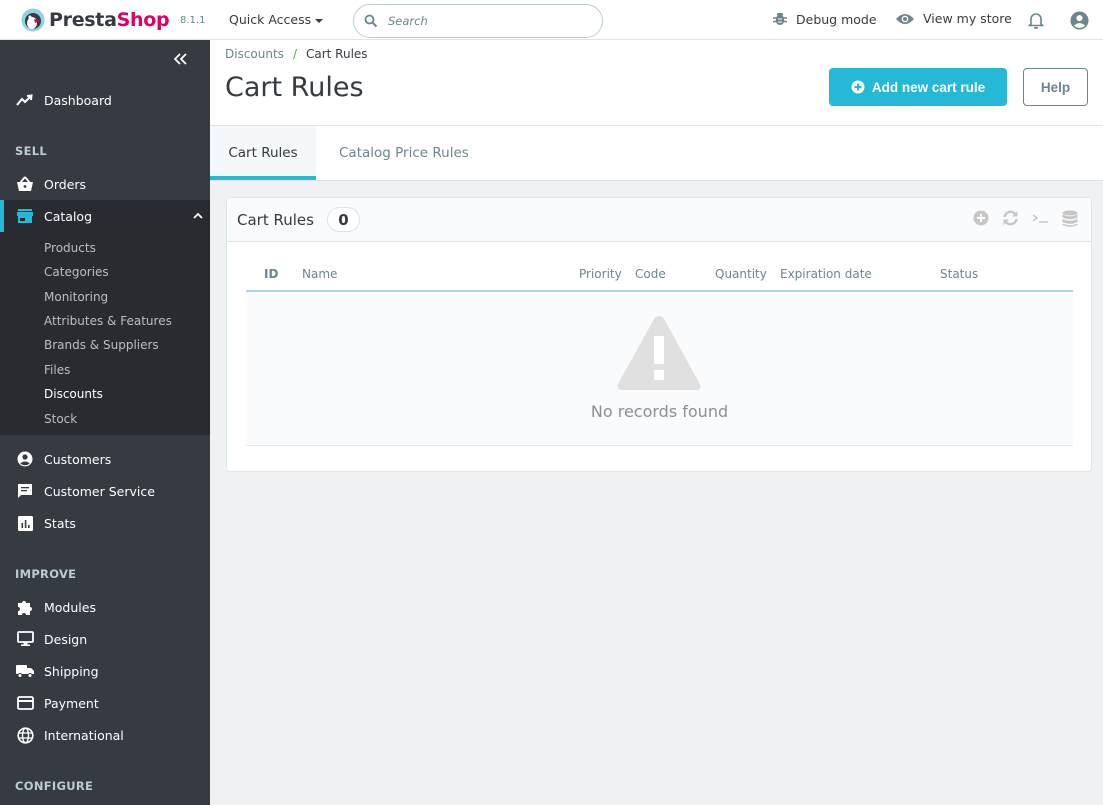 This screenshot has height=805, width=1103. Describe the element at coordinates (25, 735) in the screenshot. I see `globe-icon` at that location.